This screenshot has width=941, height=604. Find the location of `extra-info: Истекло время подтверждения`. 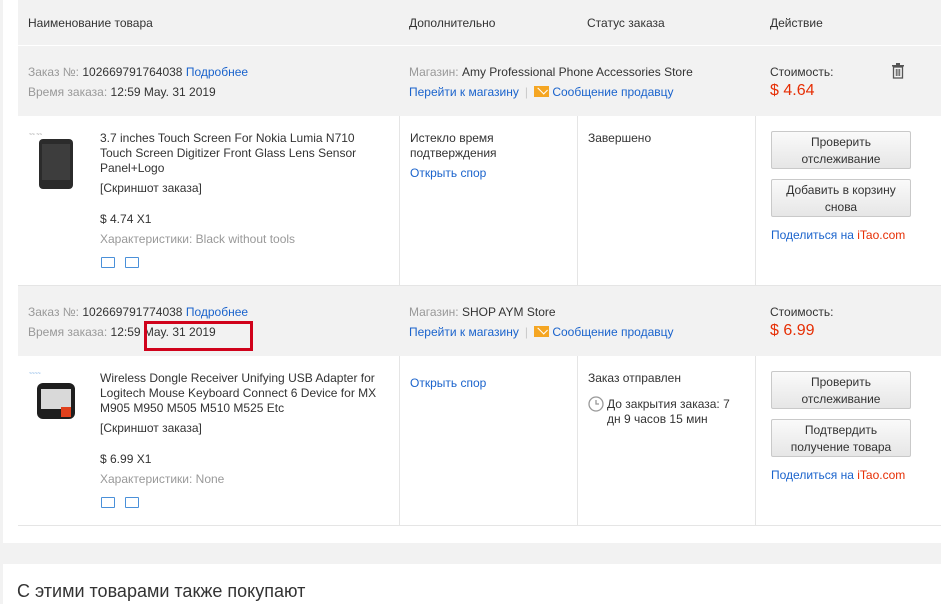

extra-info: Истекло время подтверждения is located at coordinates (453, 145).